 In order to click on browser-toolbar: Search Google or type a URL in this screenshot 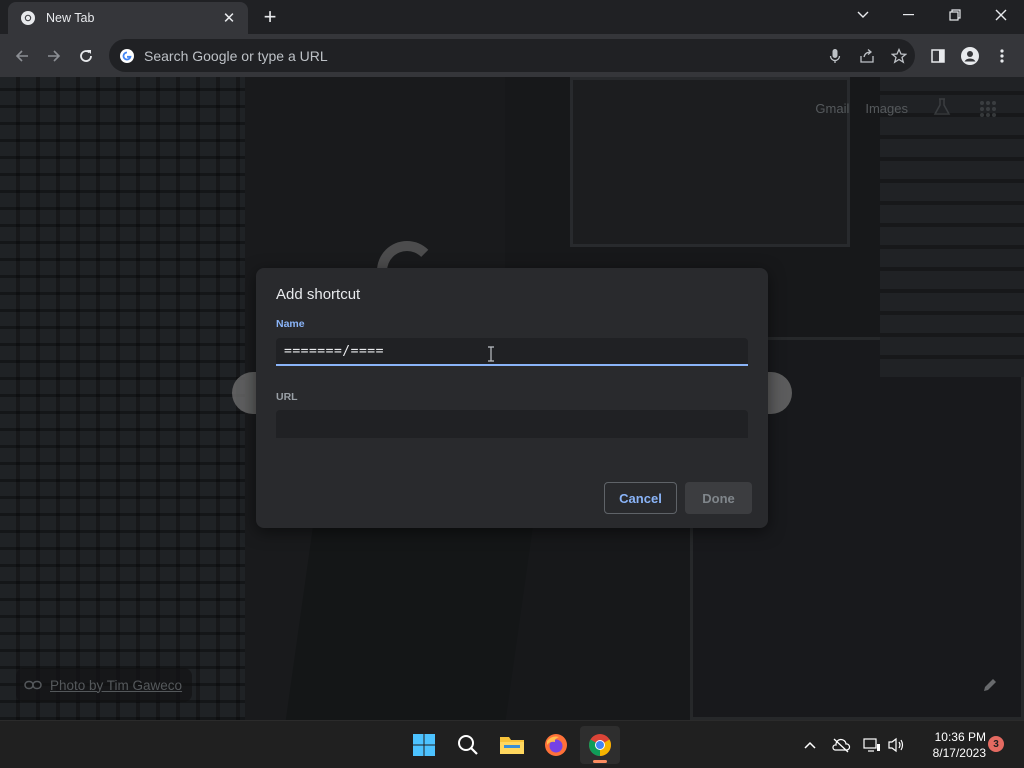, I will do `click(512, 55)`.